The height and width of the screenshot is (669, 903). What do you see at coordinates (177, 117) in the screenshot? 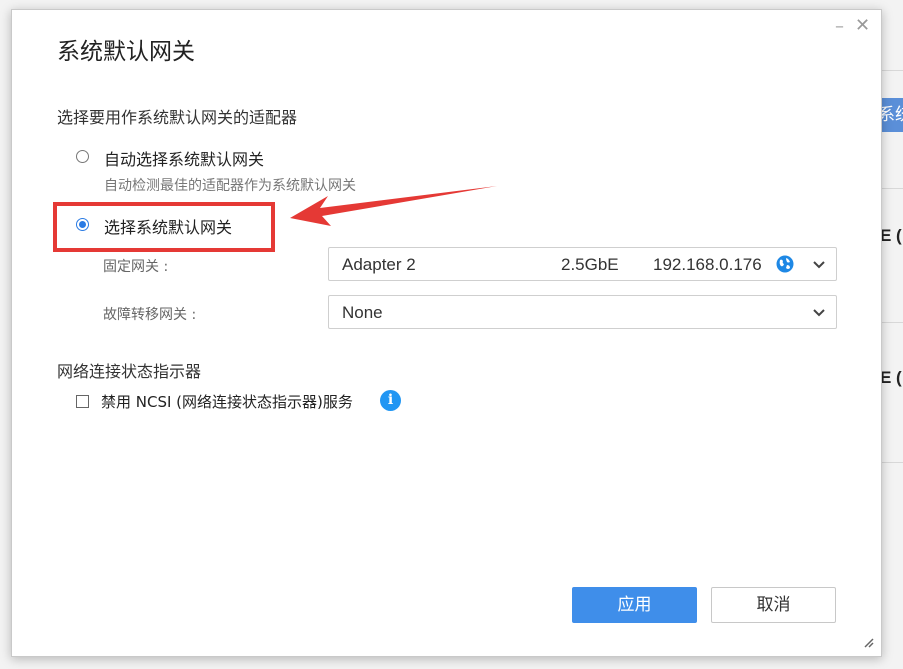
I see `adapter-section-title: 选择要用作系统默认网关的适配器` at bounding box center [177, 117].